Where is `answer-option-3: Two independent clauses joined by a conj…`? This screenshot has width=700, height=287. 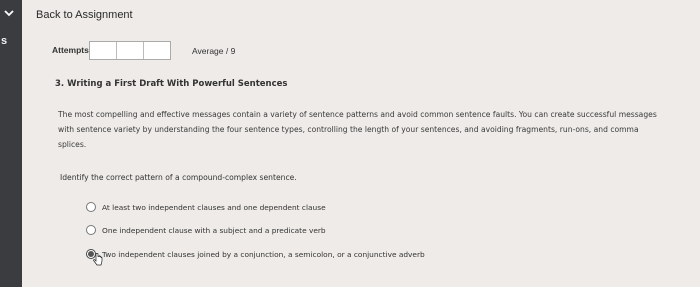 answer-option-3: Two independent clauses joined by a conj… is located at coordinates (255, 254).